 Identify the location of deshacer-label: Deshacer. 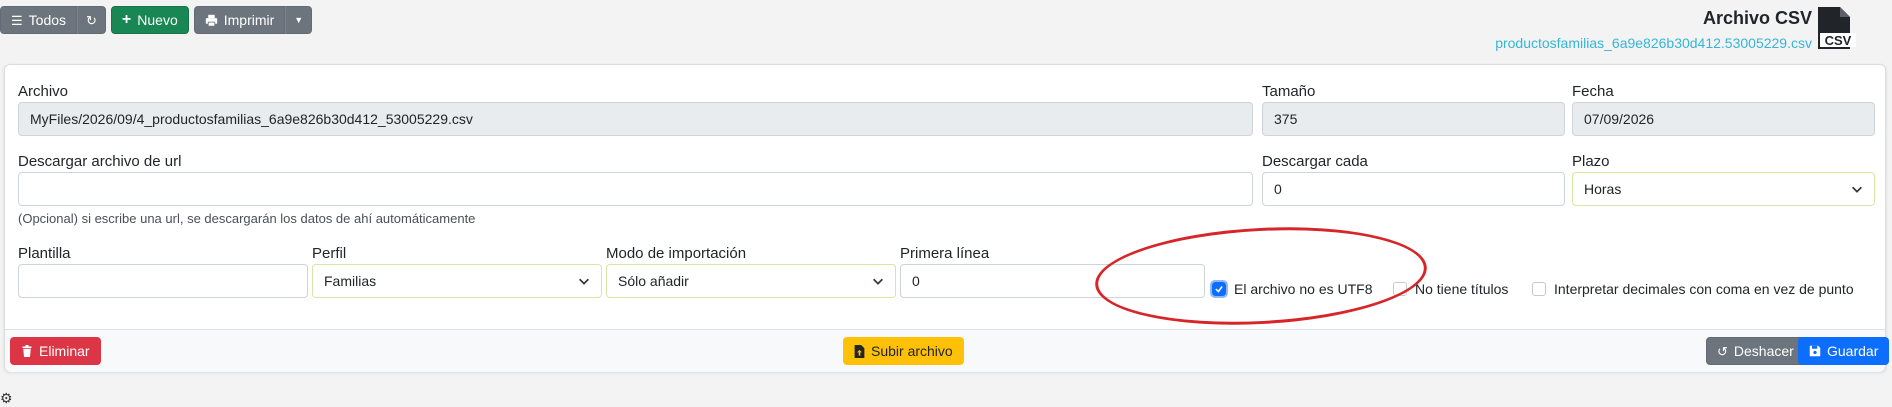
(1763, 351).